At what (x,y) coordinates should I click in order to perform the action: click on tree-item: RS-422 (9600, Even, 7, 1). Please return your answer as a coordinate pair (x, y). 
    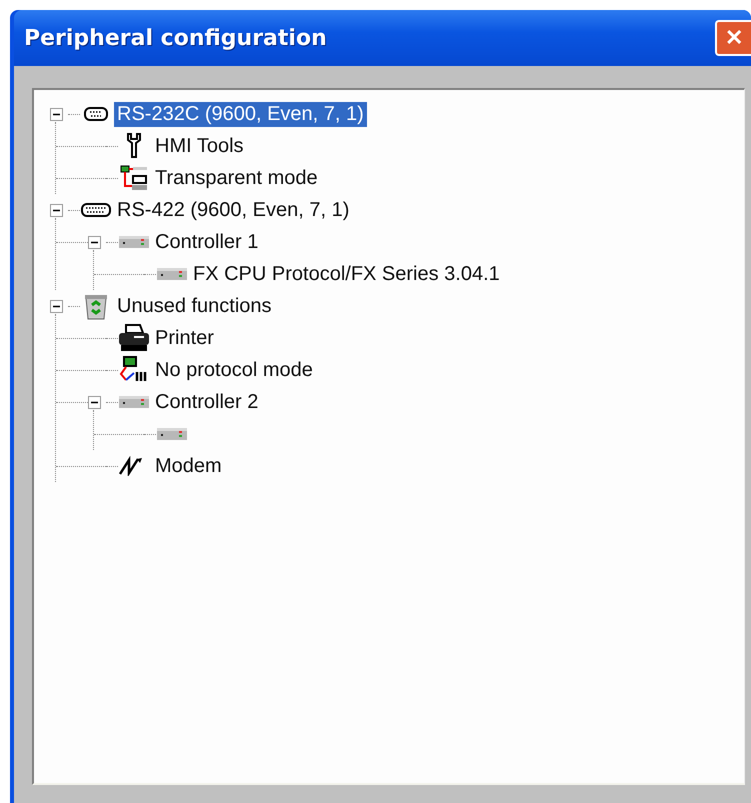
    Looking at the image, I should click on (233, 210).